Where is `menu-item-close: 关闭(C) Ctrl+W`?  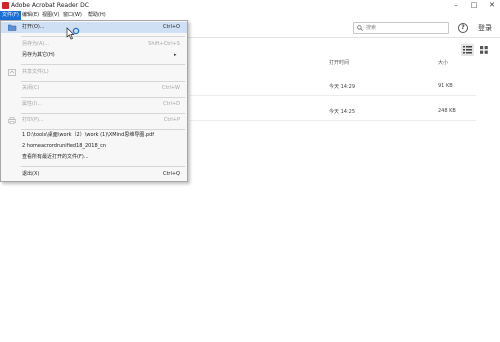
menu-item-close: 关闭(C) Ctrl+W is located at coordinates (94, 88).